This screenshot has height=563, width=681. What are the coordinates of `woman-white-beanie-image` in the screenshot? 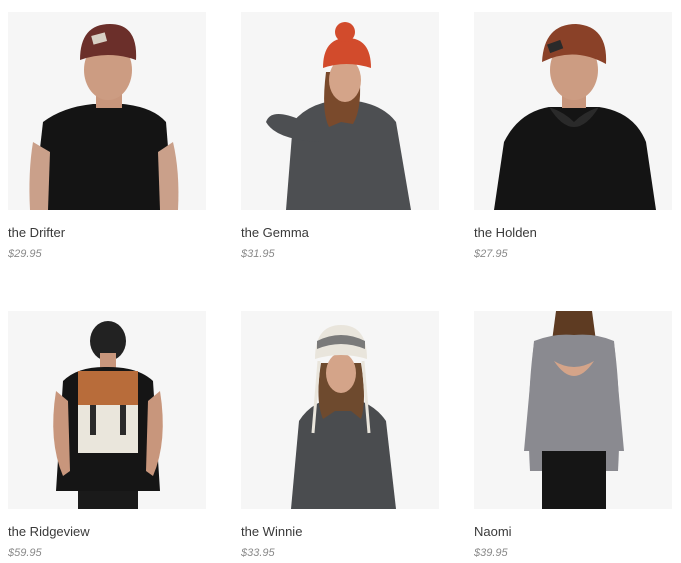 It's located at (340, 410).